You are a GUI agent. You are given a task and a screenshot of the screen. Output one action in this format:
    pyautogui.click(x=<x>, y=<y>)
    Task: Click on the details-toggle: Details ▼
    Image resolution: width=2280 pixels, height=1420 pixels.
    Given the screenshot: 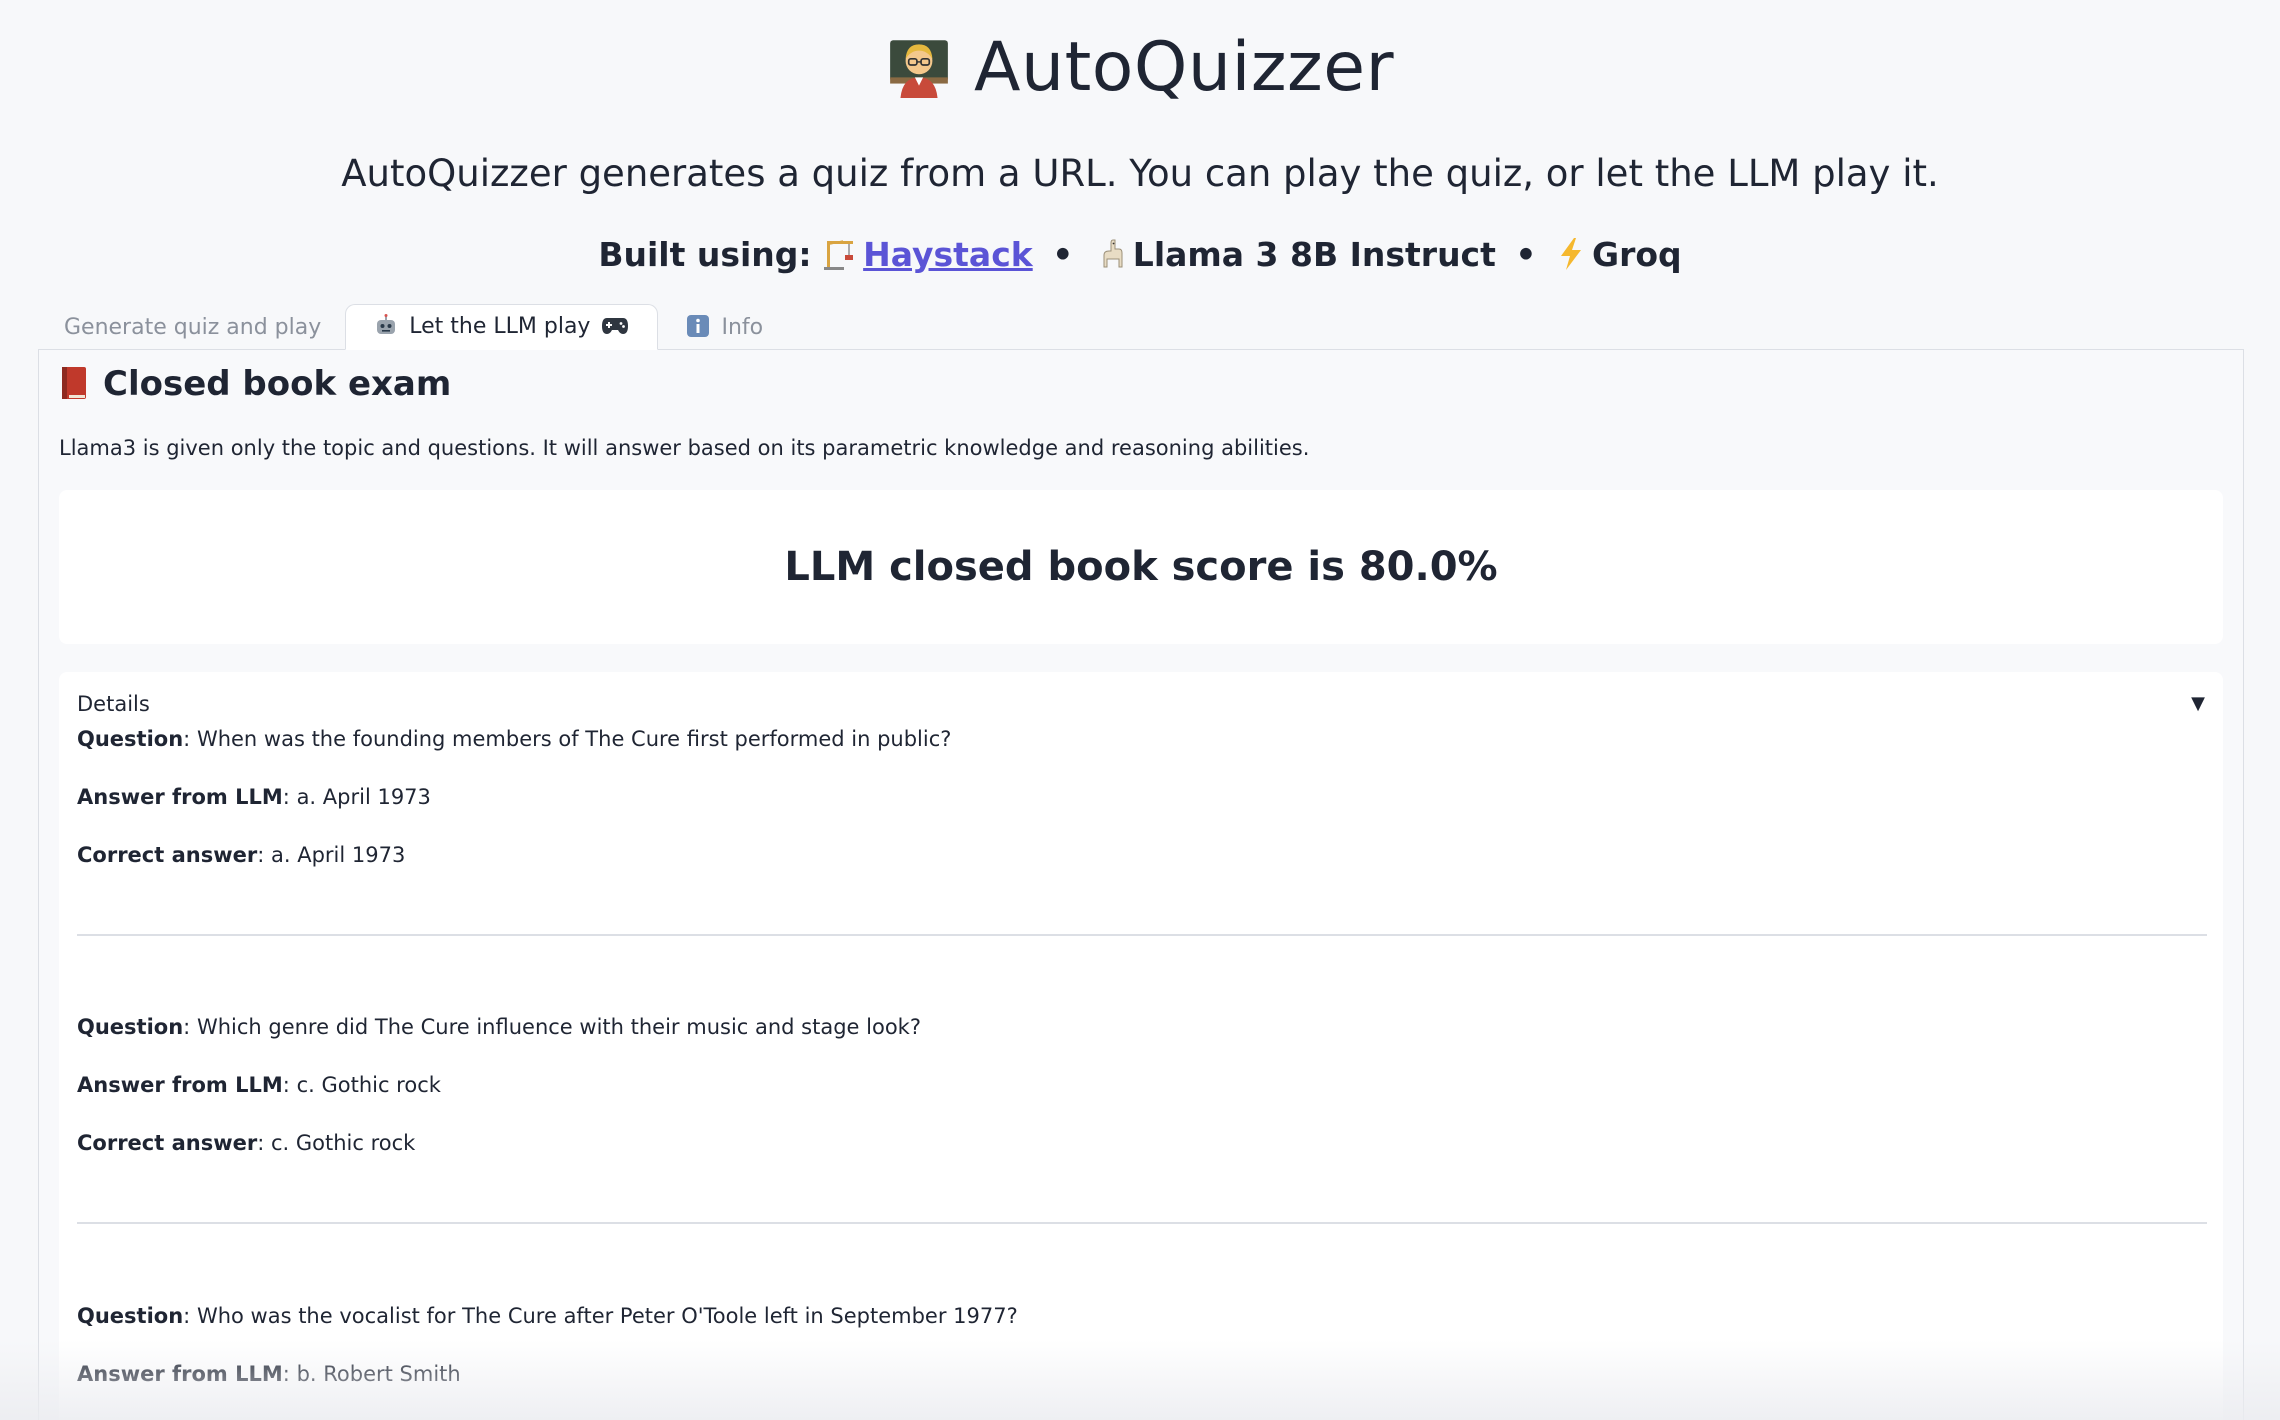 What is the action you would take?
    pyautogui.click(x=1141, y=704)
    